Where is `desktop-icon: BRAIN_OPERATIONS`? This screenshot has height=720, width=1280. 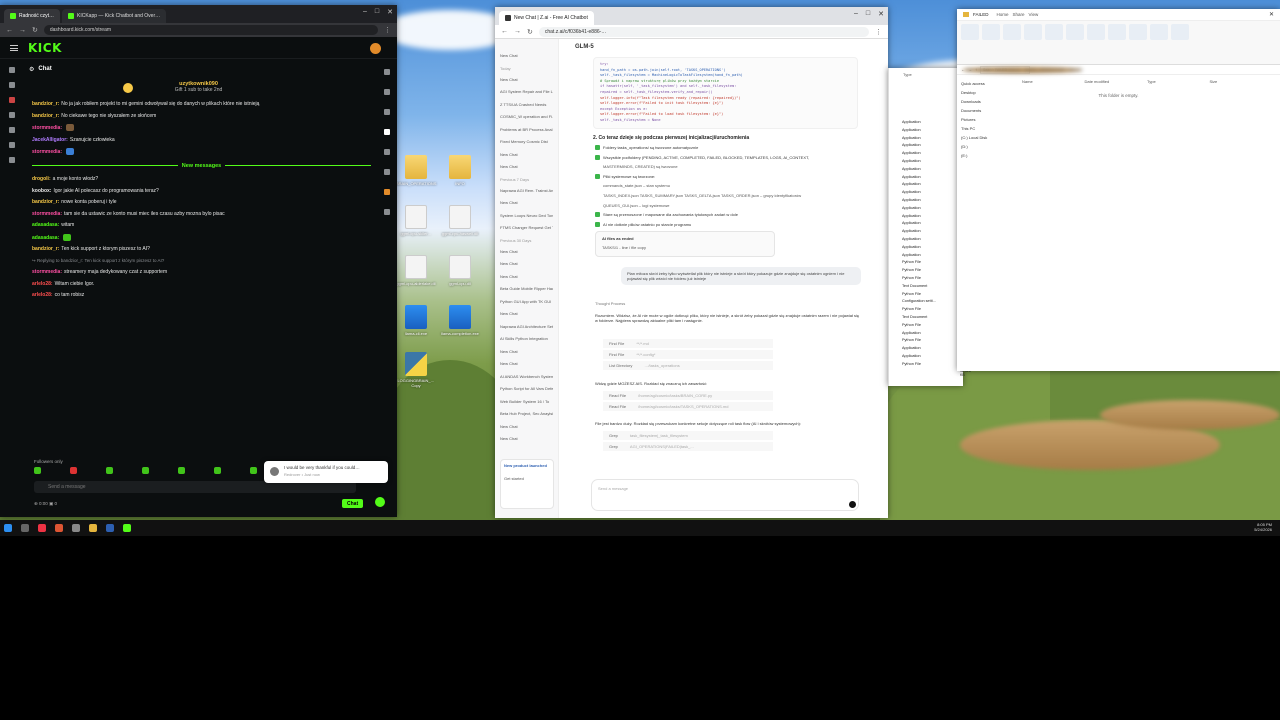
desktop-icon: BRAIN_OPERATIONS is located at coordinates (416, 170).